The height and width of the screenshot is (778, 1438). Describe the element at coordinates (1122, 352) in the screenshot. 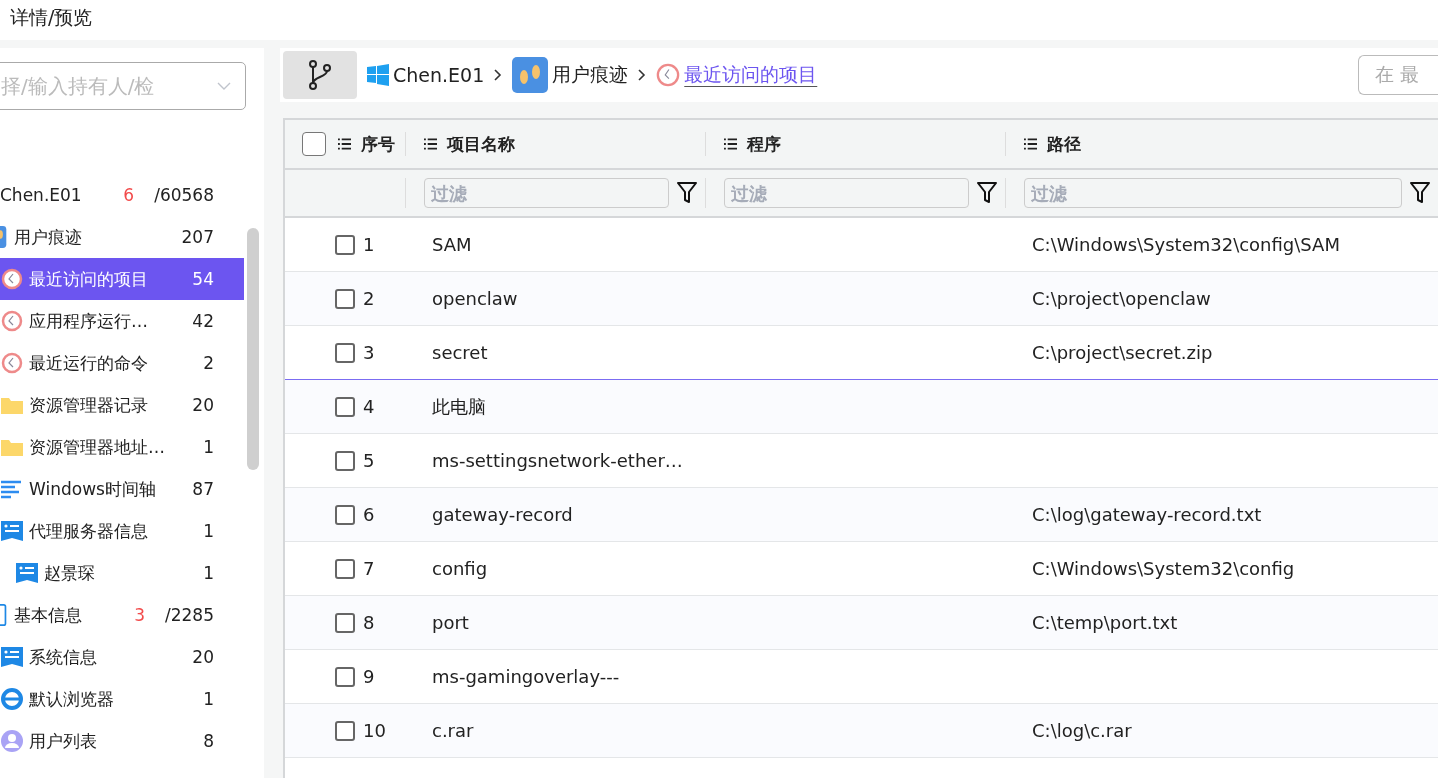

I see `table-cell: C:\project\secret.zip` at that location.